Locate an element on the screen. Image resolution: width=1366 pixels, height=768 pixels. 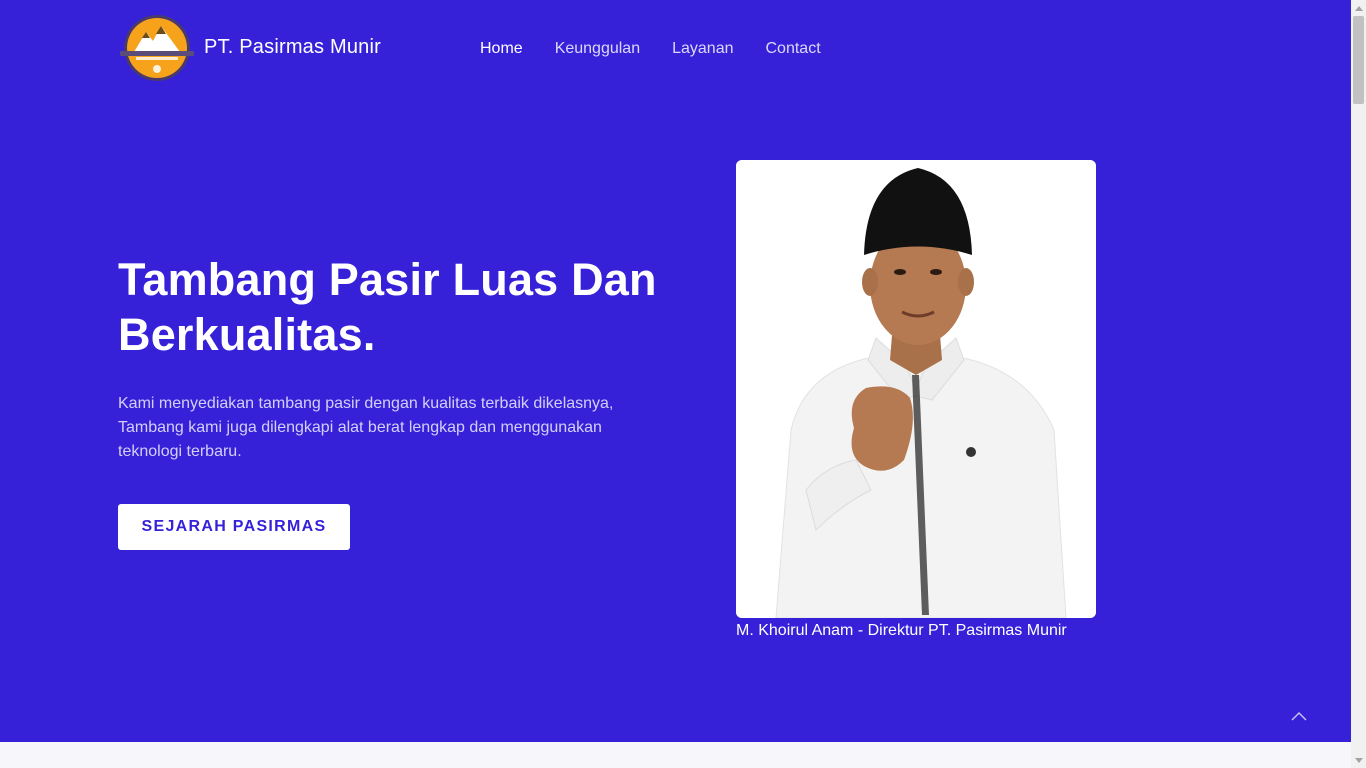
chevron-up-icon is located at coordinates (1299, 717).